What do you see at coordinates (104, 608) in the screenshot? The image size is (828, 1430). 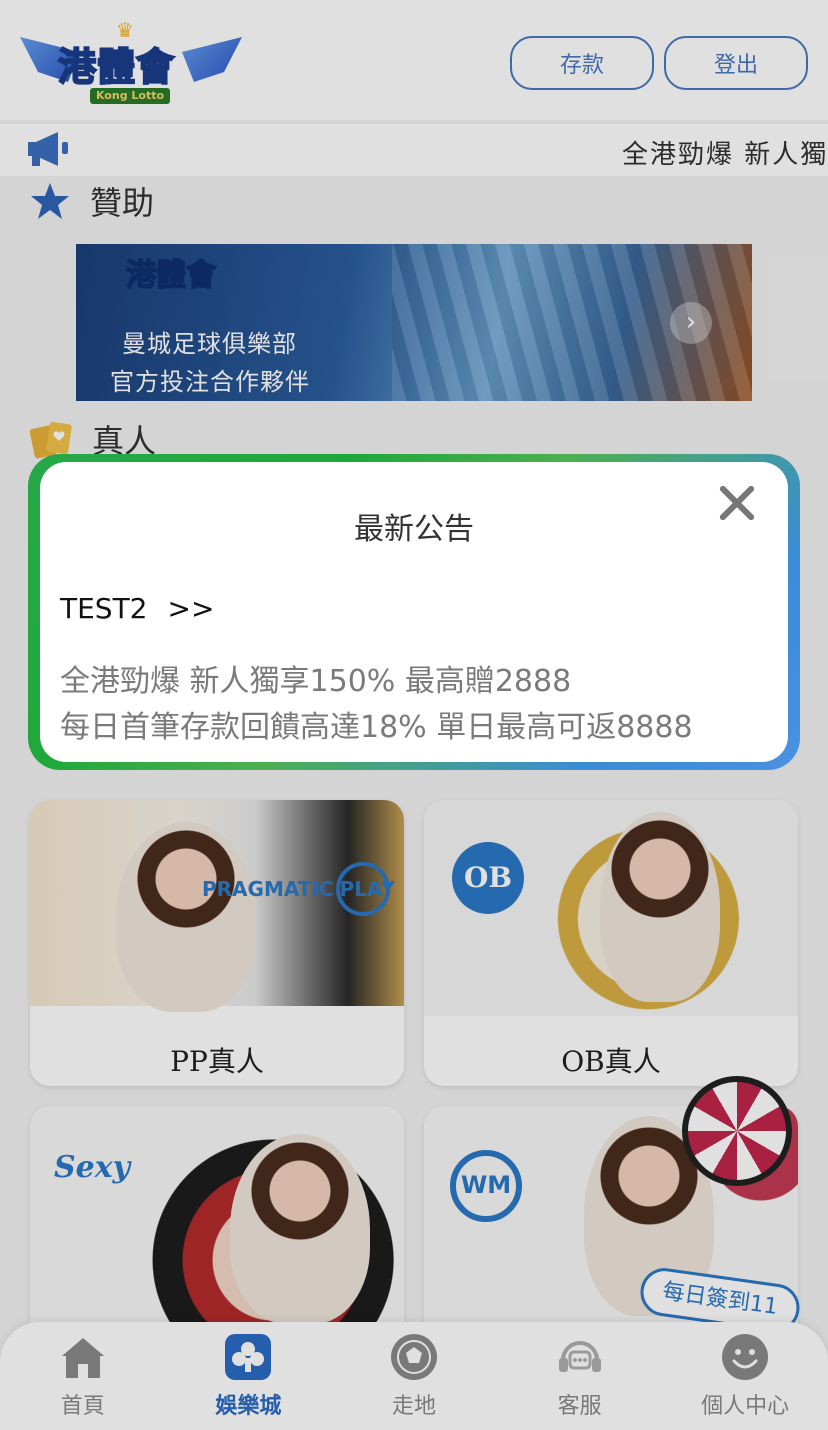 I see `notice-title: TEST2` at bounding box center [104, 608].